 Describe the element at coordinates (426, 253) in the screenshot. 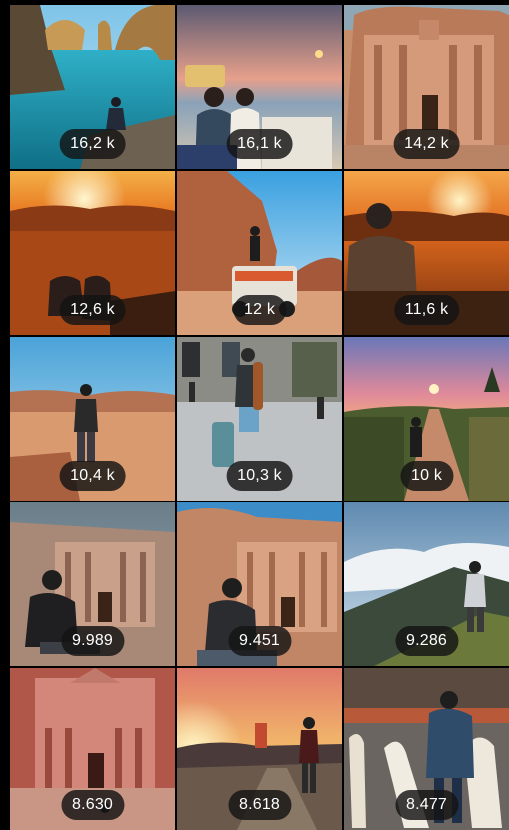

I see `grid-tile-6: 11,6 k` at that location.